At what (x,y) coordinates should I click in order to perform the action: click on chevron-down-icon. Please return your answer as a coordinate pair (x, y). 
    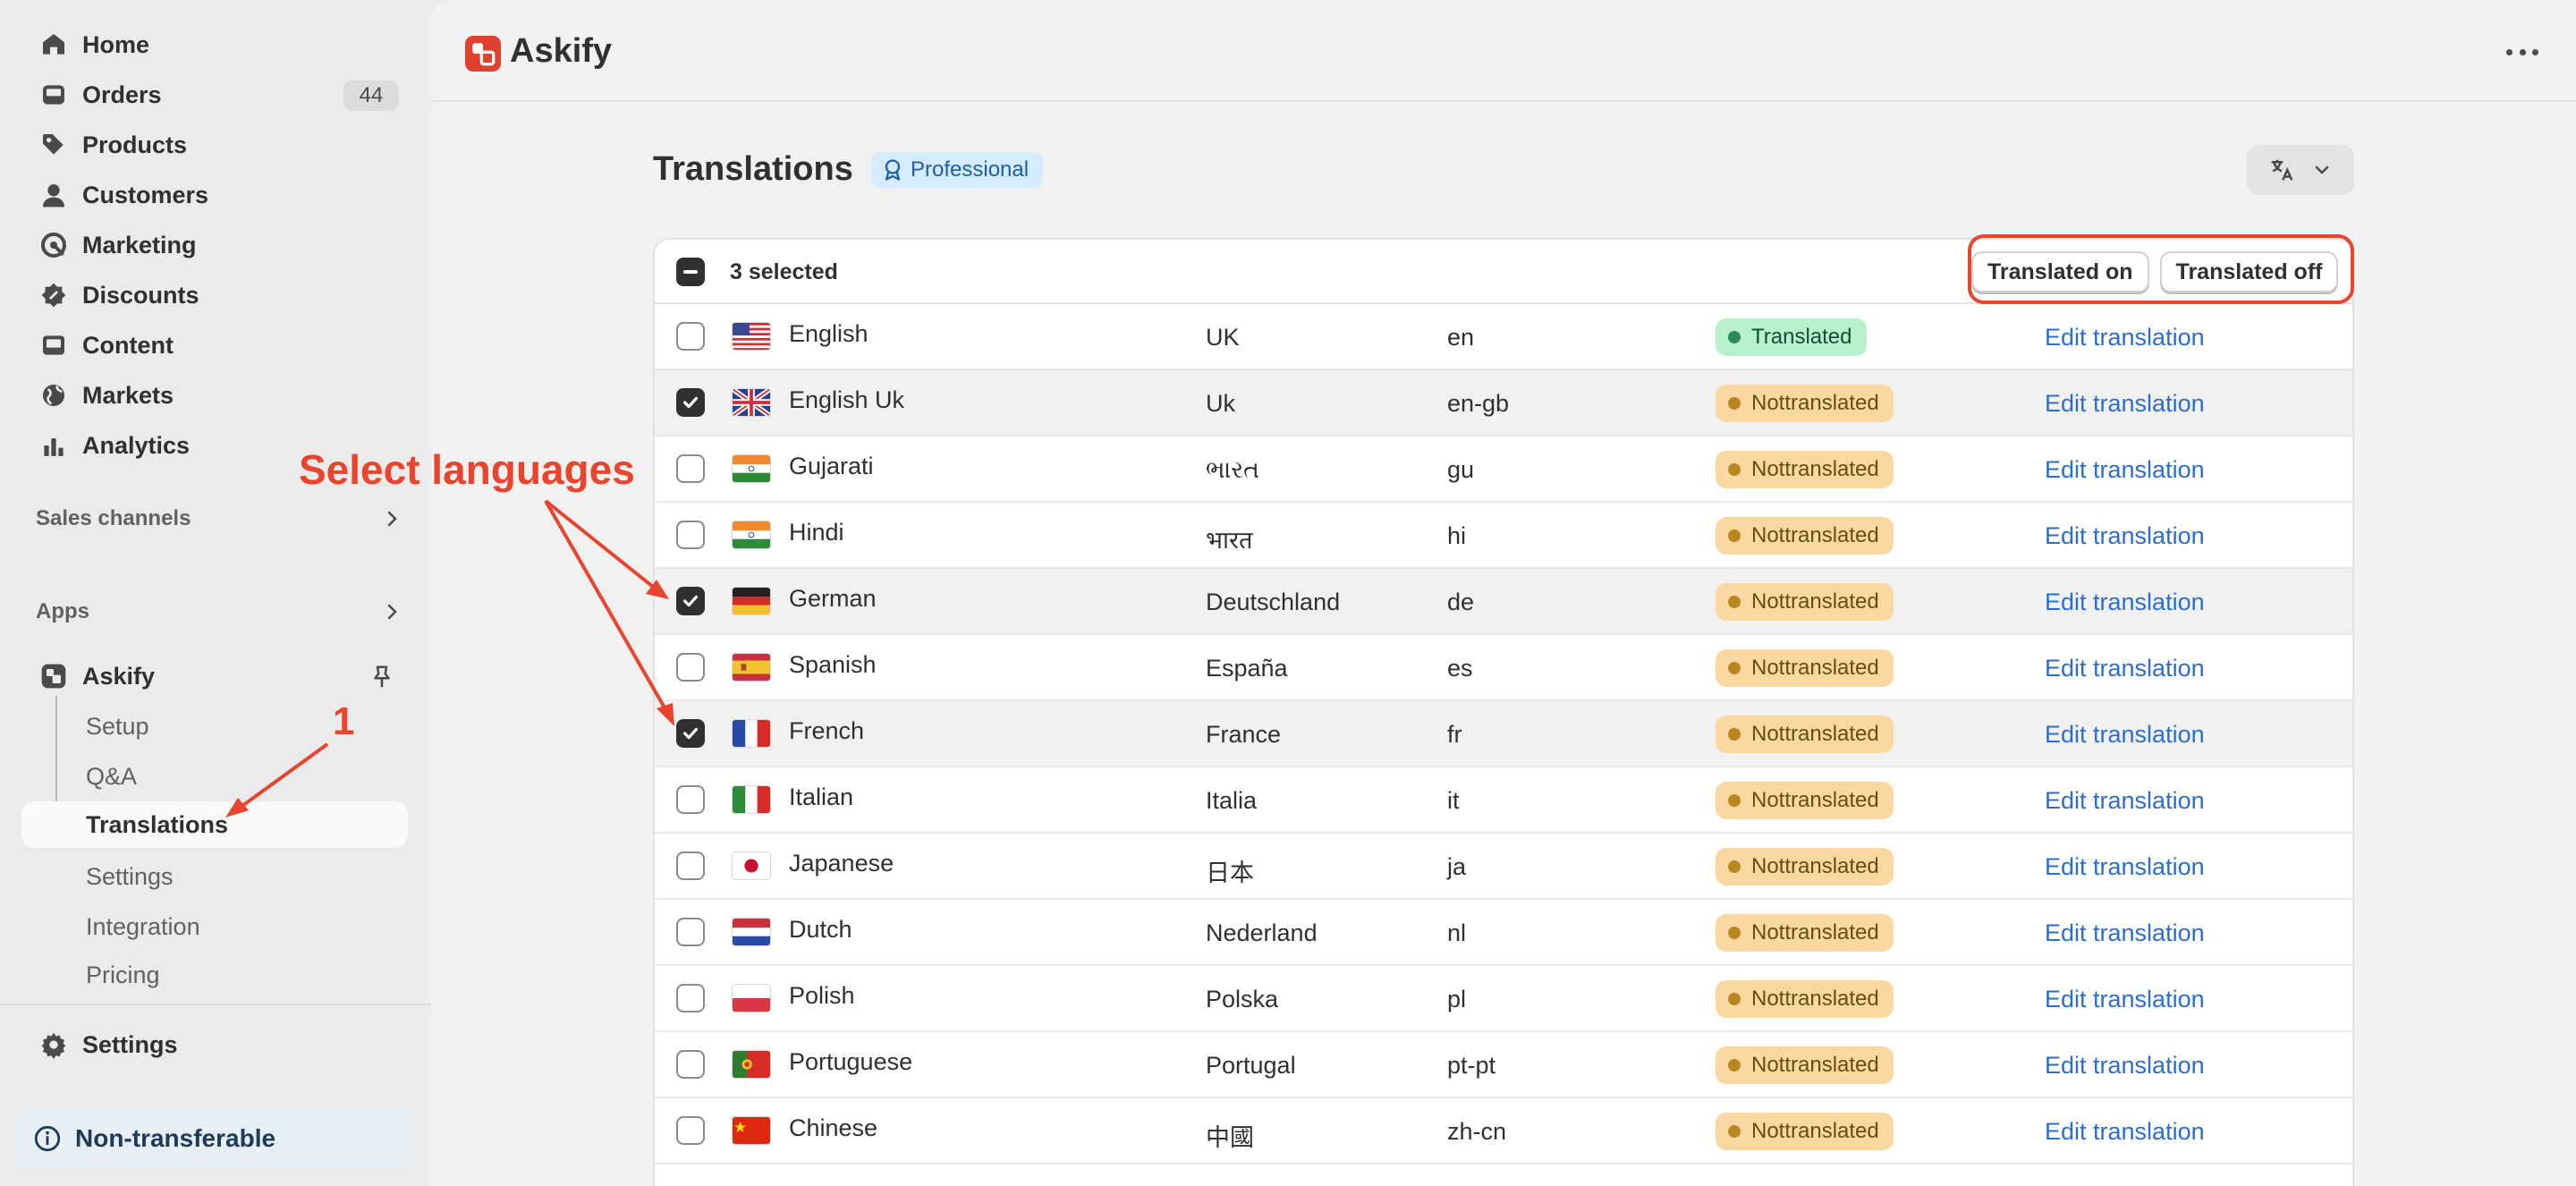
    Looking at the image, I should click on (2322, 169).